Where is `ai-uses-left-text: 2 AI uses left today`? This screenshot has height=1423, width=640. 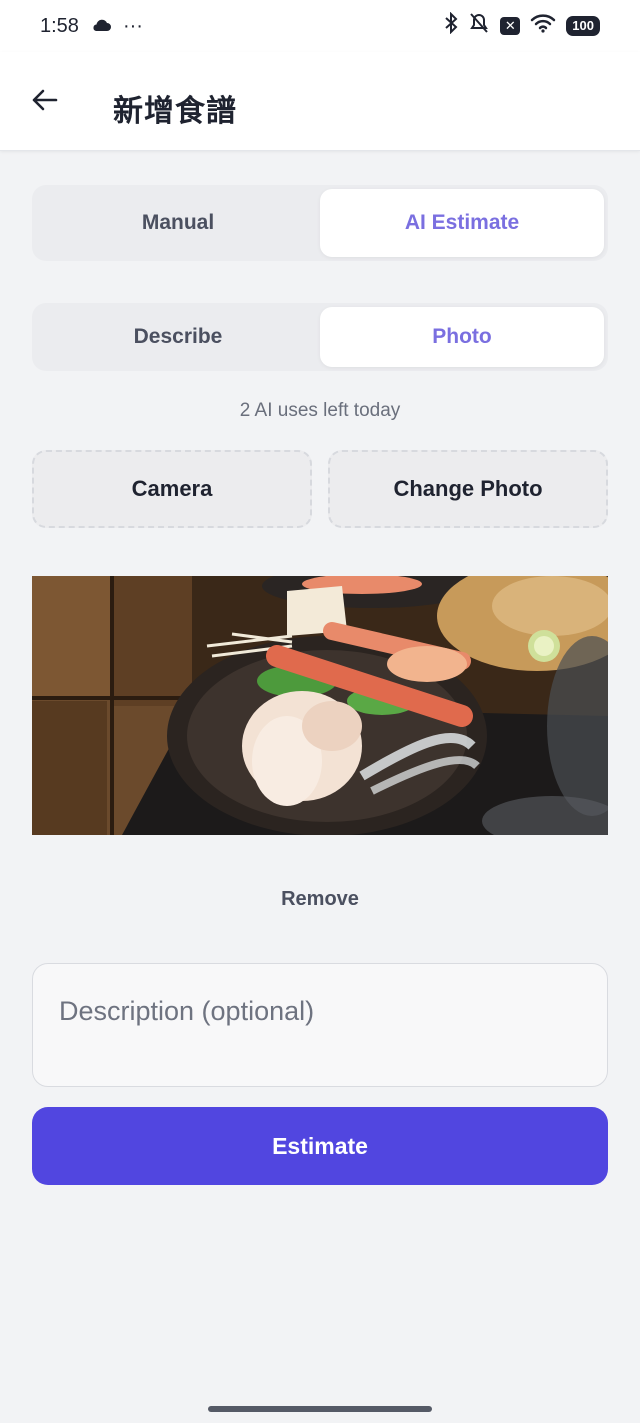 ai-uses-left-text: 2 AI uses left today is located at coordinates (320, 410).